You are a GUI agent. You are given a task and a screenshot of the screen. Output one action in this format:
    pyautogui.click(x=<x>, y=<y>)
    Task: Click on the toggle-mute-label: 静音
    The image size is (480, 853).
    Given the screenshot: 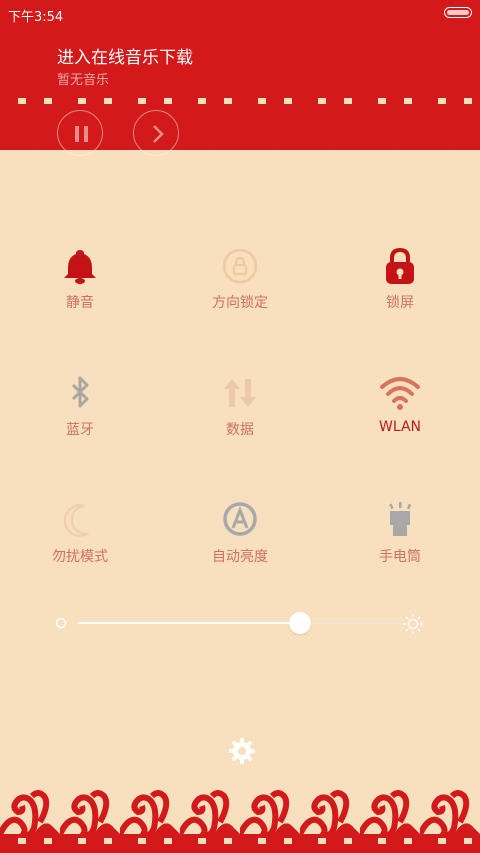 What is the action you would take?
    pyautogui.click(x=80, y=303)
    